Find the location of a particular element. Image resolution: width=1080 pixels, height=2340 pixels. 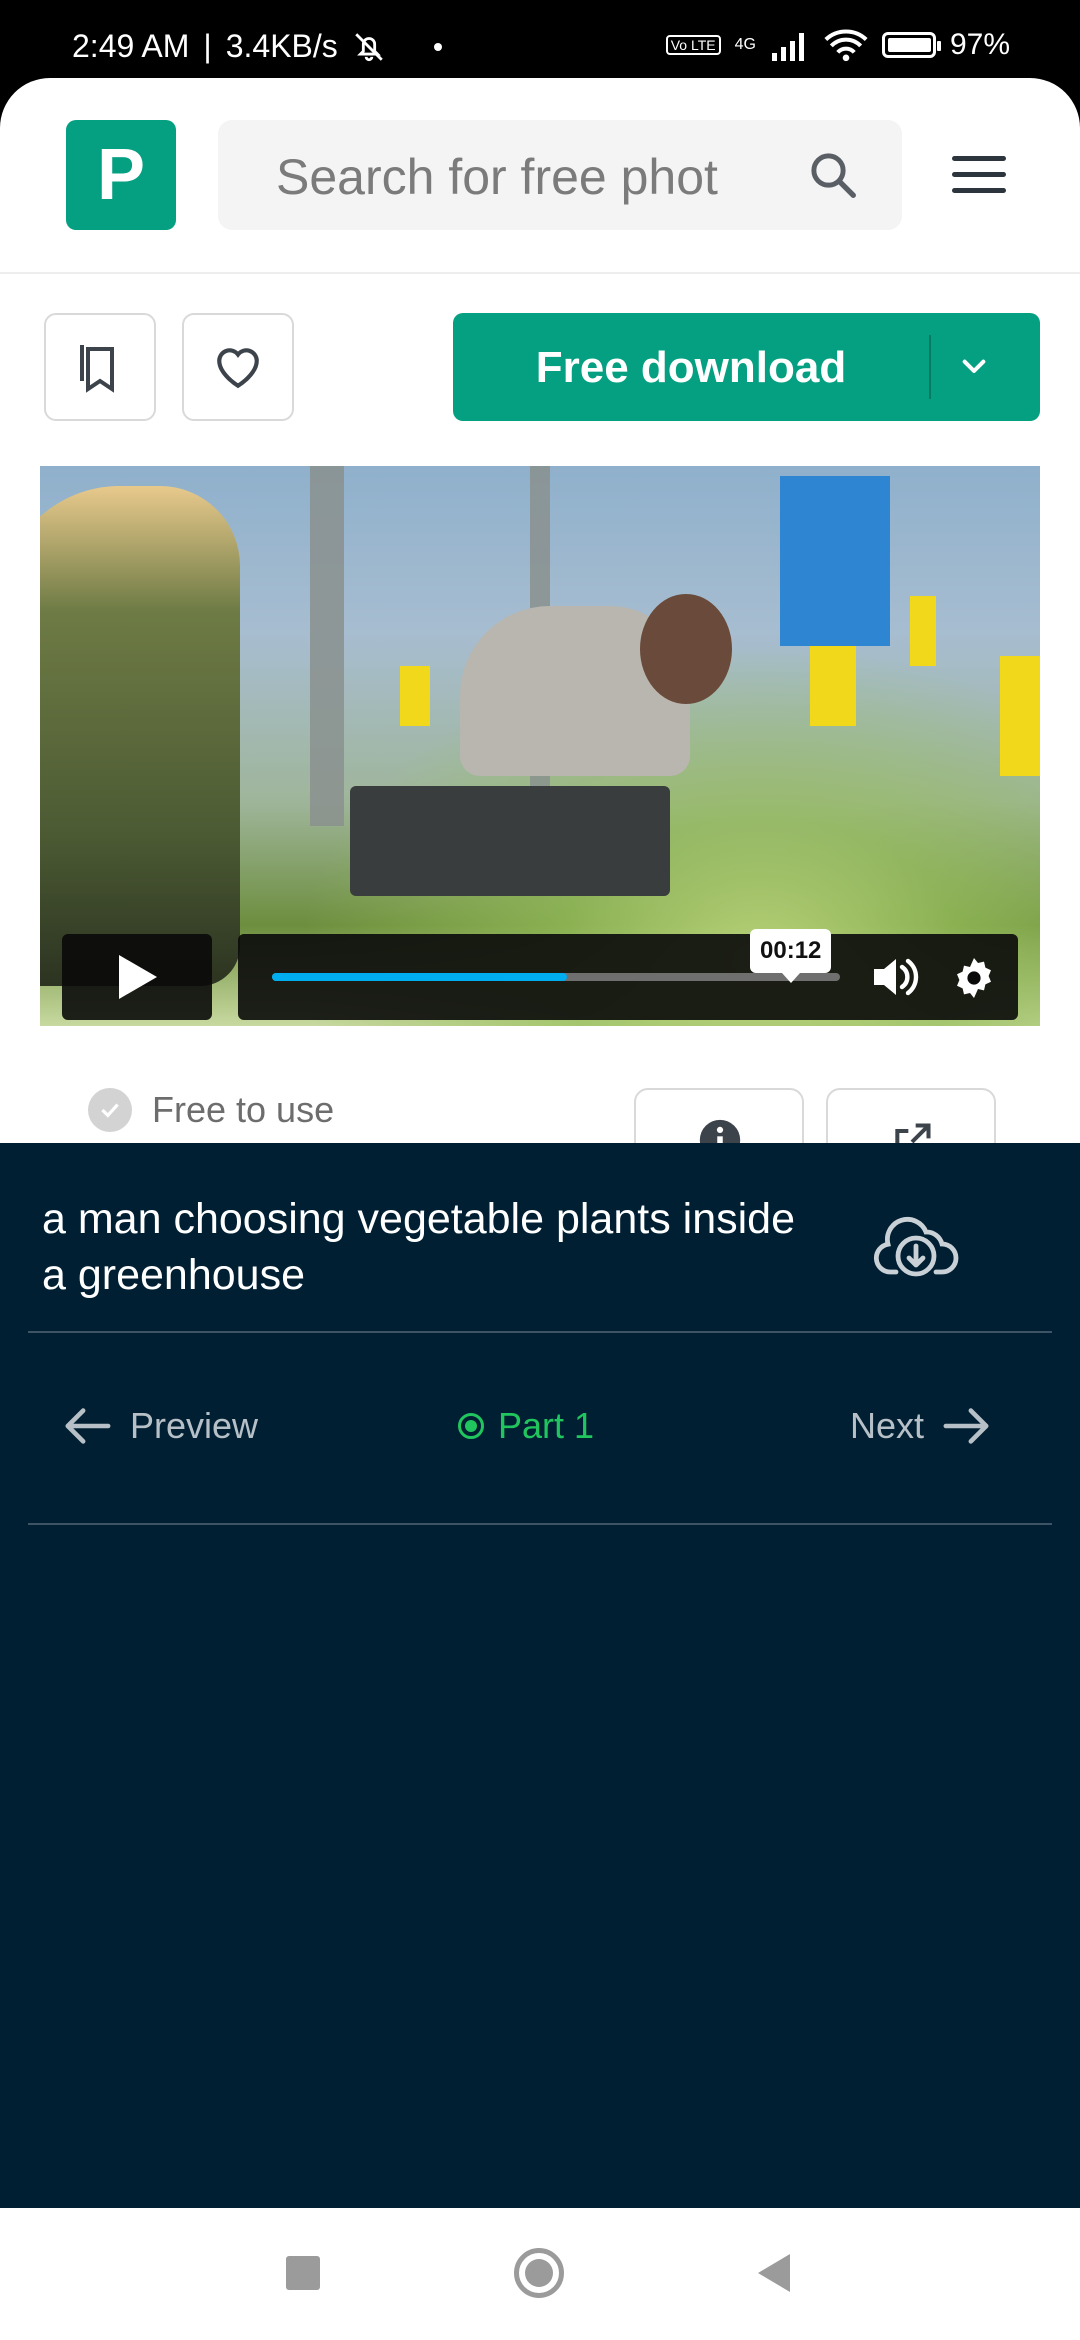

status-left: 2:49 AM | 3.4KB/s is located at coordinates (257, 46).